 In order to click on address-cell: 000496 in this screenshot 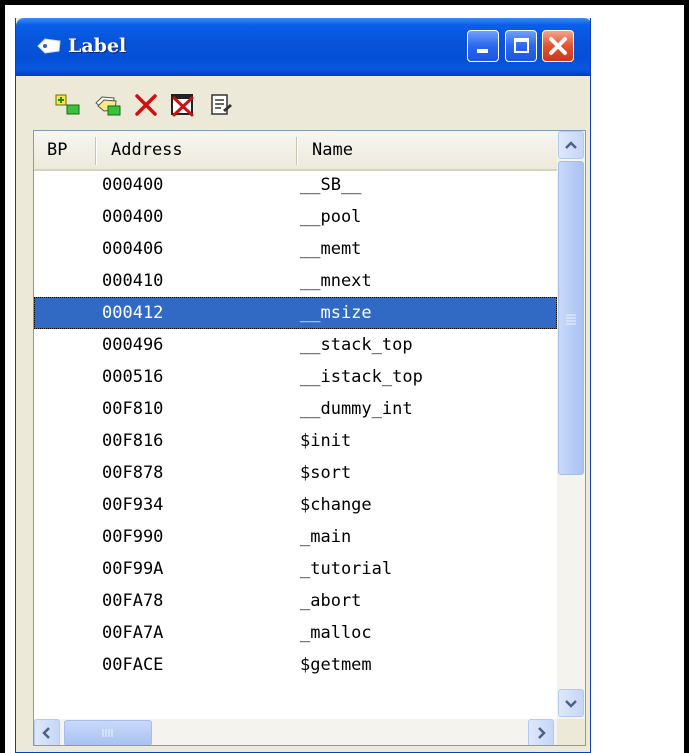, I will do `click(133, 345)`.